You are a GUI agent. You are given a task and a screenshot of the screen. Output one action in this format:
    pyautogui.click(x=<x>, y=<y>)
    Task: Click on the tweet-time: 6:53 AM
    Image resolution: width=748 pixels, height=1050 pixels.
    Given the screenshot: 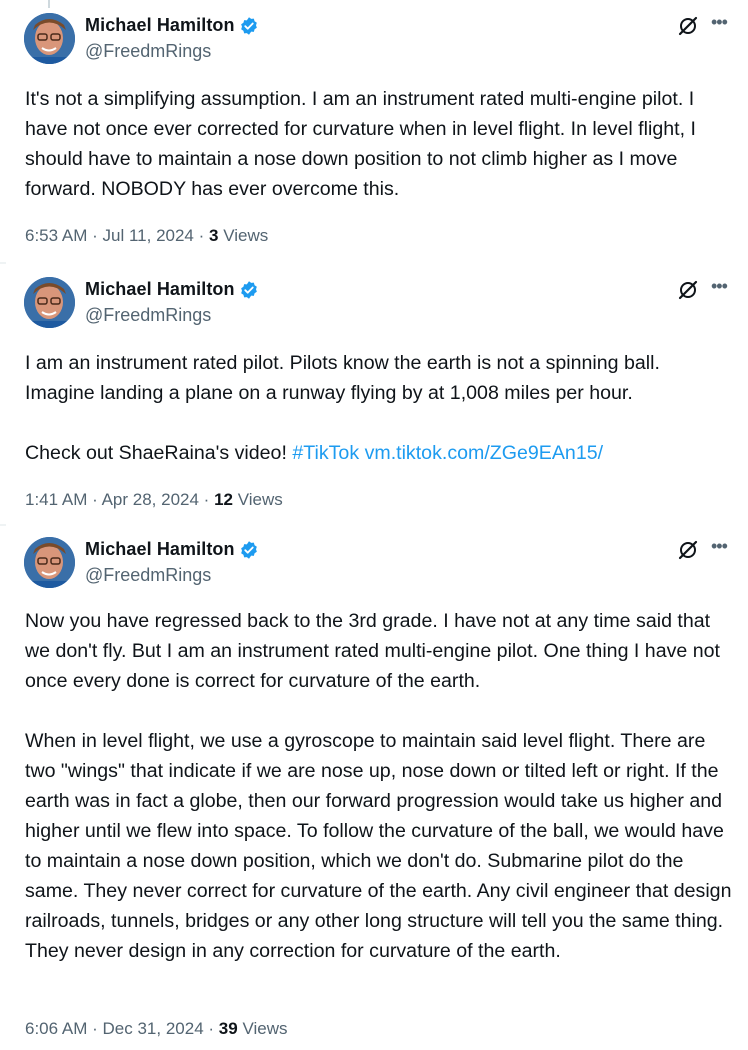 What is the action you would take?
    pyautogui.click(x=56, y=235)
    